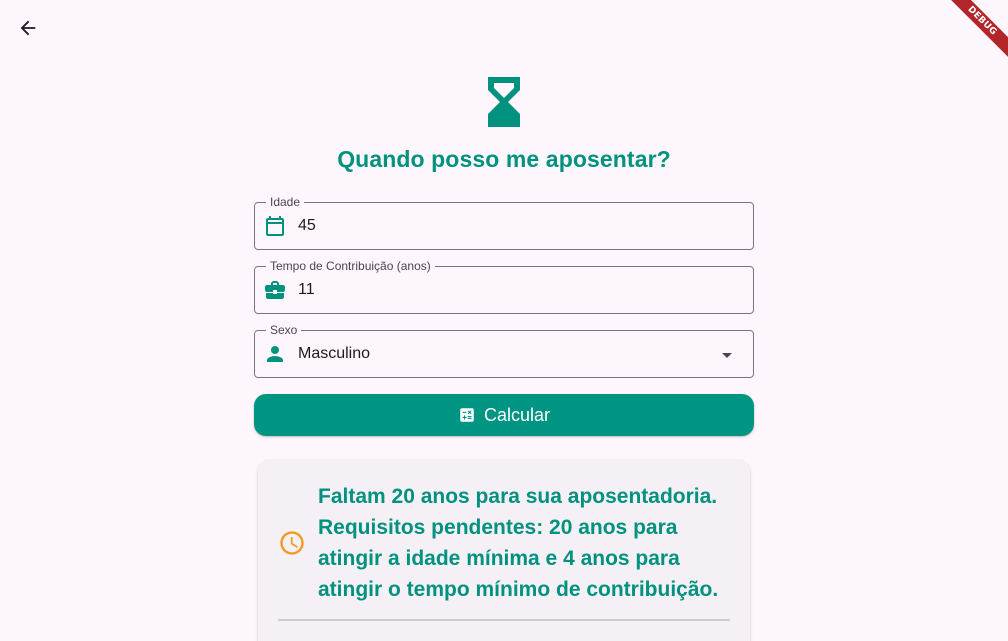 The image size is (1008, 641). What do you see at coordinates (517, 414) in the screenshot?
I see `calculate-button-label: Calcular` at bounding box center [517, 414].